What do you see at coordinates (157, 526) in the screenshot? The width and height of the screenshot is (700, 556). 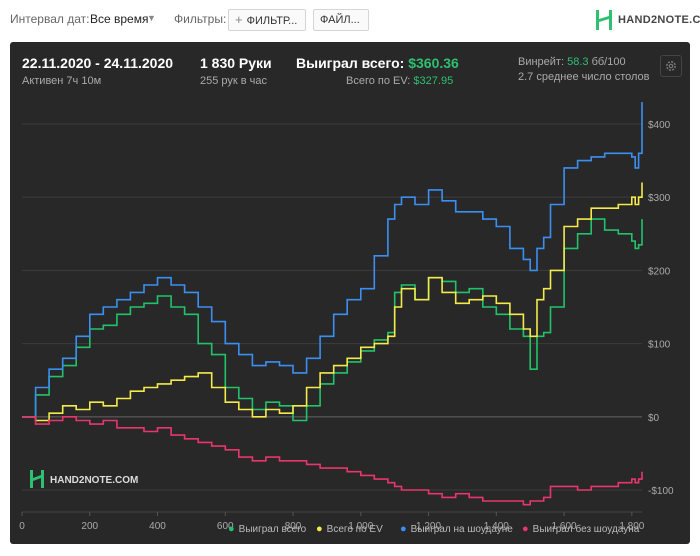 I see `x-tick-label: 400` at bounding box center [157, 526].